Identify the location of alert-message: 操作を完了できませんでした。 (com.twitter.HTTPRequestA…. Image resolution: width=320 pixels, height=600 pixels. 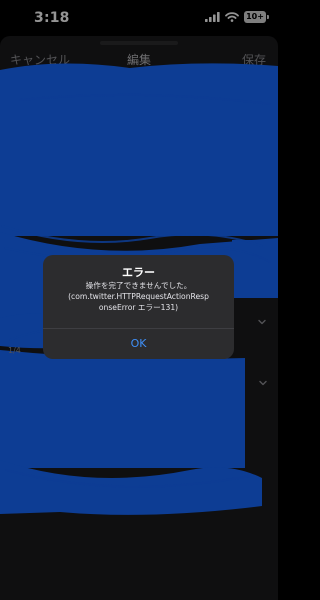
(138, 296).